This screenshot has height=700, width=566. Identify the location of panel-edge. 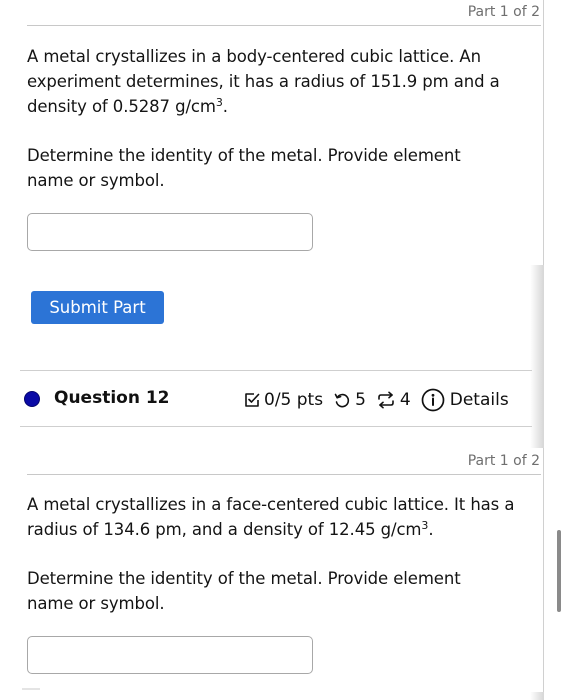
(31, 689).